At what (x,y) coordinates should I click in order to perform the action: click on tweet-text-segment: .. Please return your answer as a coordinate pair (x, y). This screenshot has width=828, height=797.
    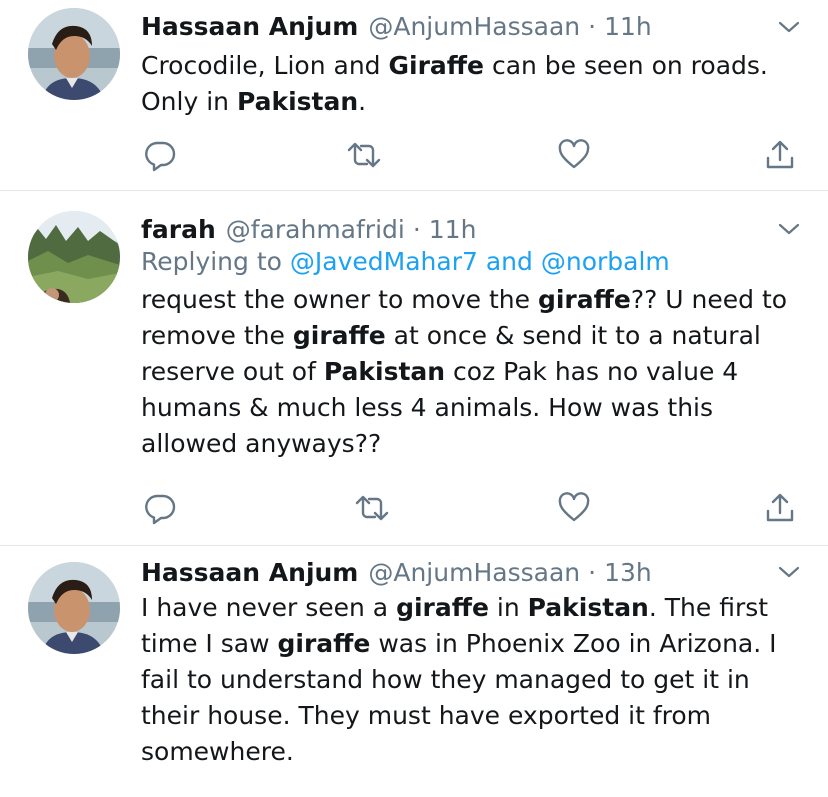
    Looking at the image, I should click on (362, 101).